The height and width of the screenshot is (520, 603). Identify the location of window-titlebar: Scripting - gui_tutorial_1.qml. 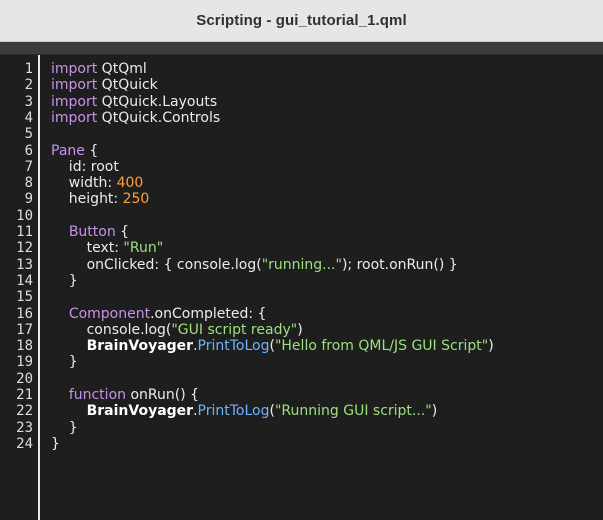
(301, 21).